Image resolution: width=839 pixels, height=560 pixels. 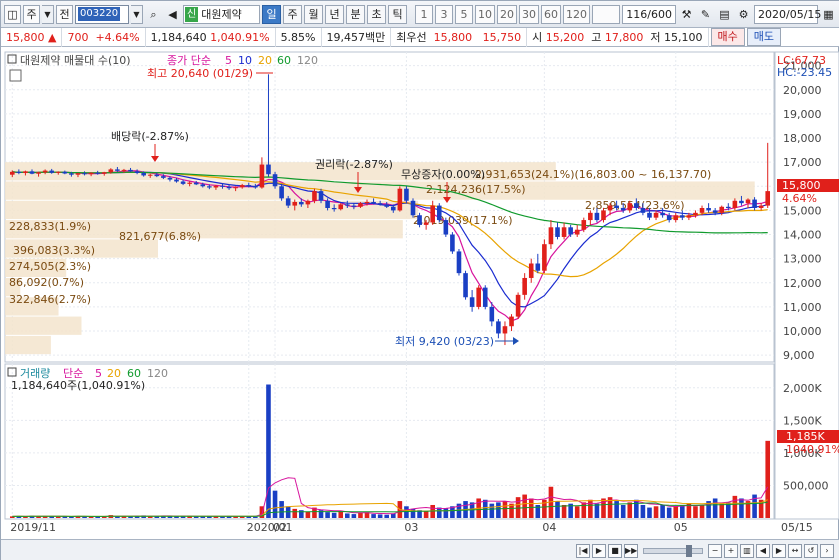 I want to click on calendar-icon: ▦, so click(x=828, y=14).